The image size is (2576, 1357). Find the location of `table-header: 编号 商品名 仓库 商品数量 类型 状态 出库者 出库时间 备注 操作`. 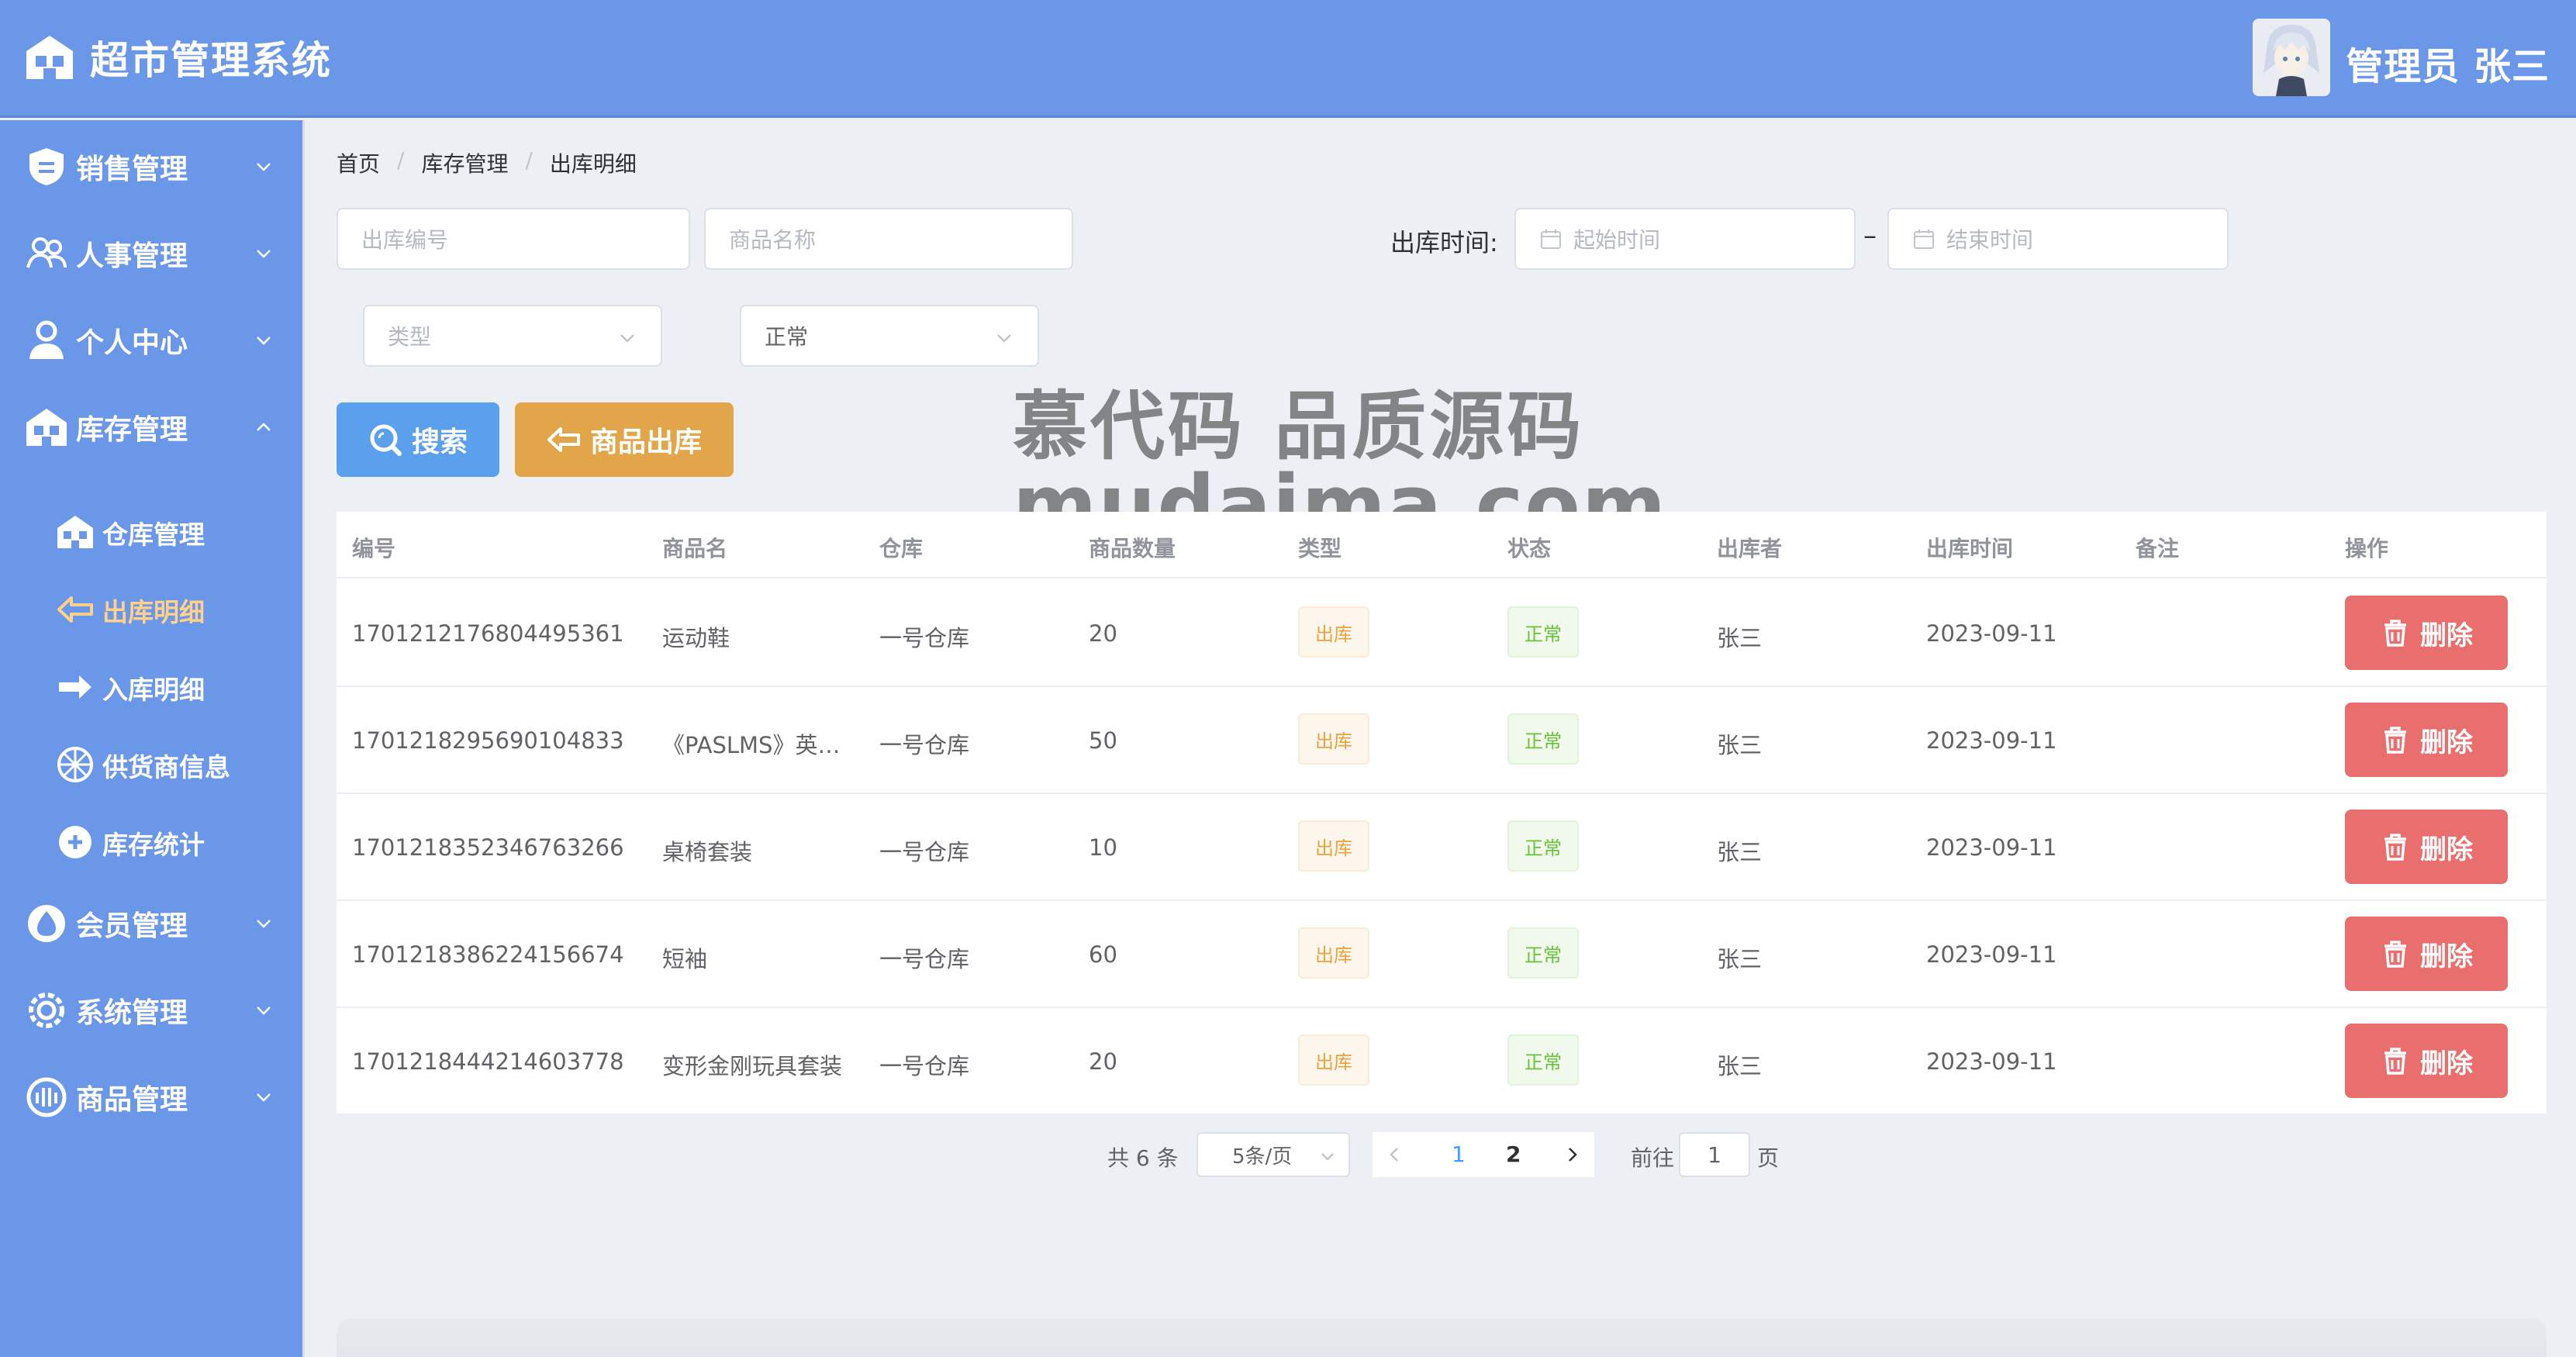

table-header: 编号 商品名 仓库 商品数量 类型 状态 出库者 出库时间 备注 操作 is located at coordinates (1442, 545).